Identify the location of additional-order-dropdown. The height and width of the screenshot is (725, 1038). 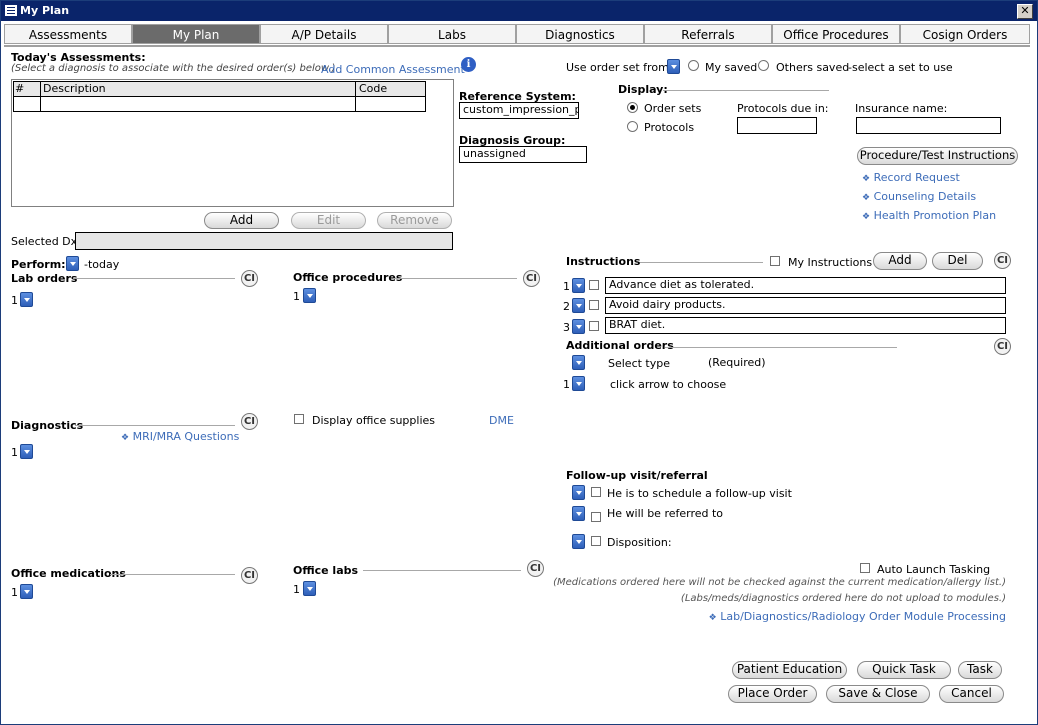
(578, 383).